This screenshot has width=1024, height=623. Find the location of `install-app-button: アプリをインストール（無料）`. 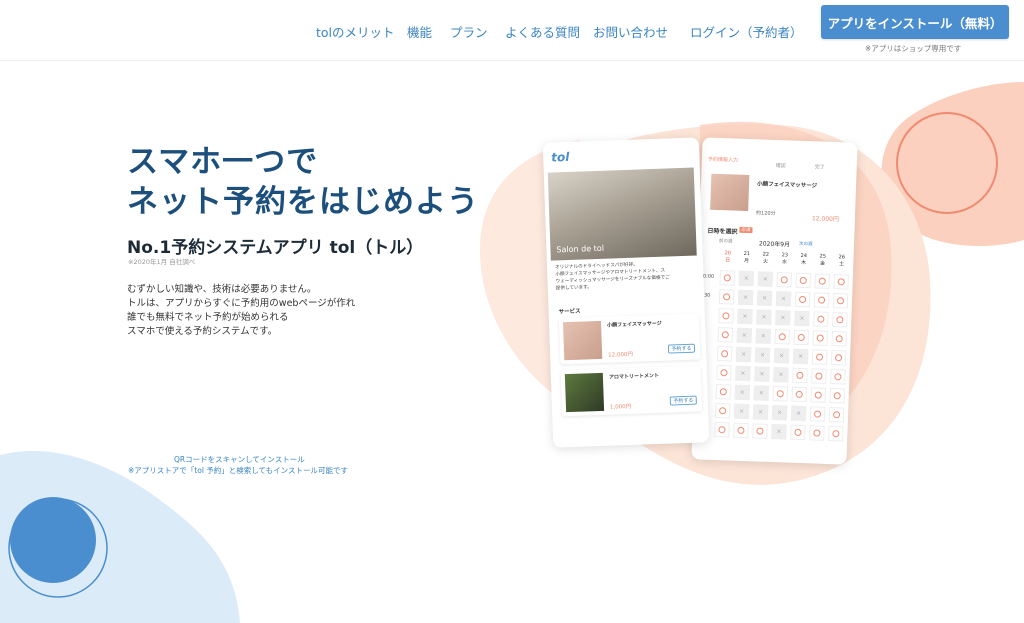

install-app-button: アプリをインストール（無料） is located at coordinates (915, 22).